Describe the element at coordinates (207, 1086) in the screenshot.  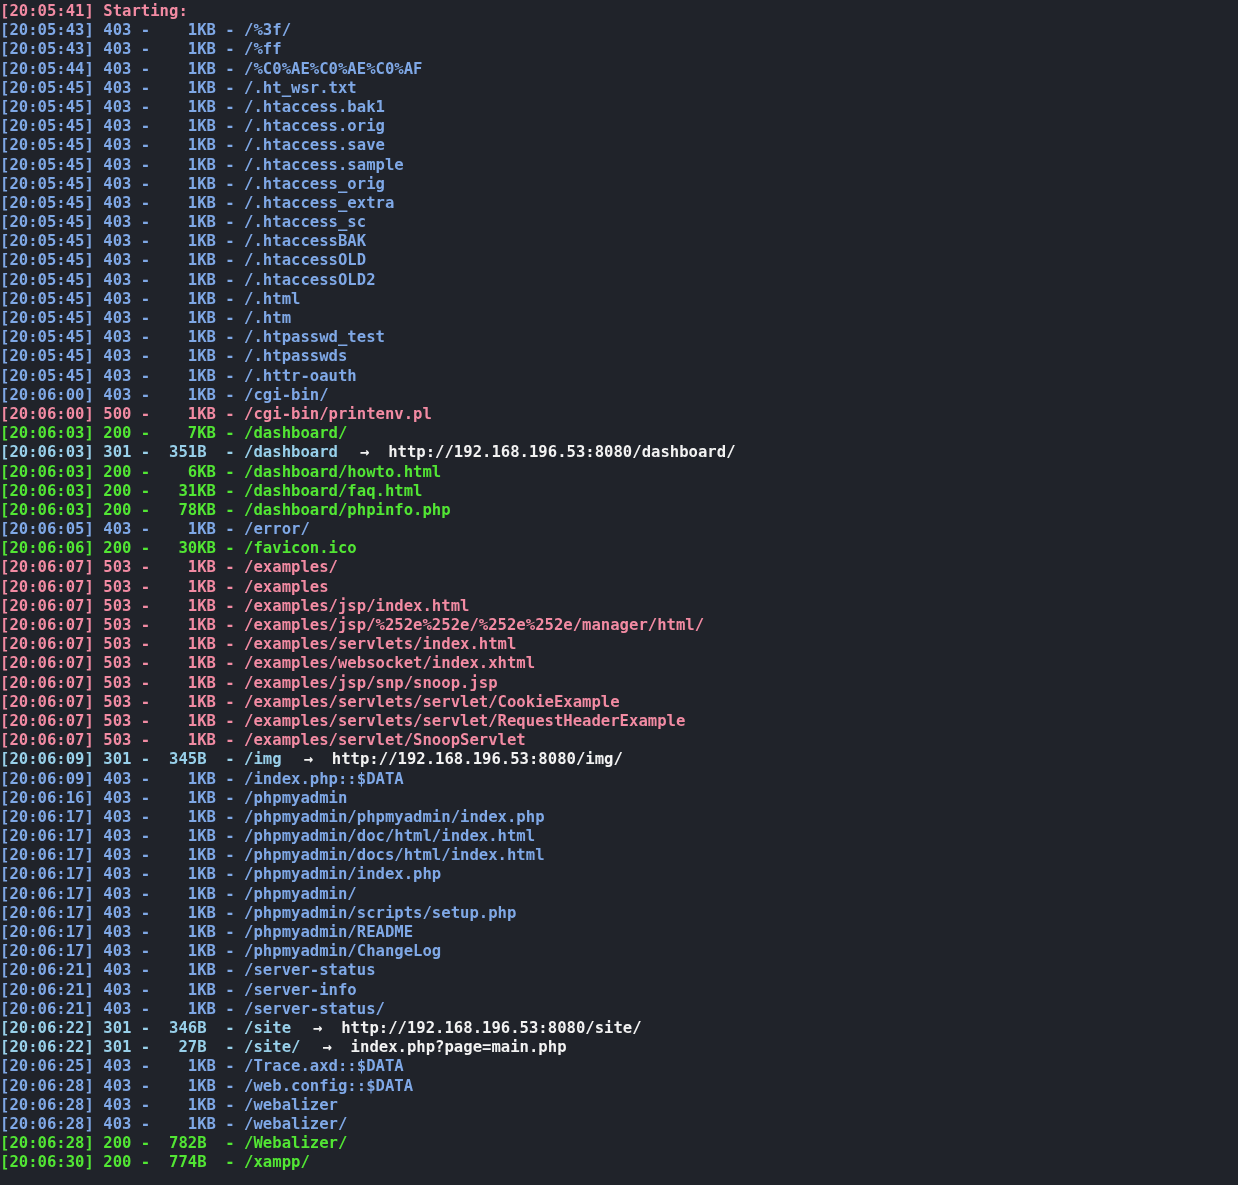
I see `log-line: [20:06:28] 403 - 1KB - /web.config::$DATA` at that location.